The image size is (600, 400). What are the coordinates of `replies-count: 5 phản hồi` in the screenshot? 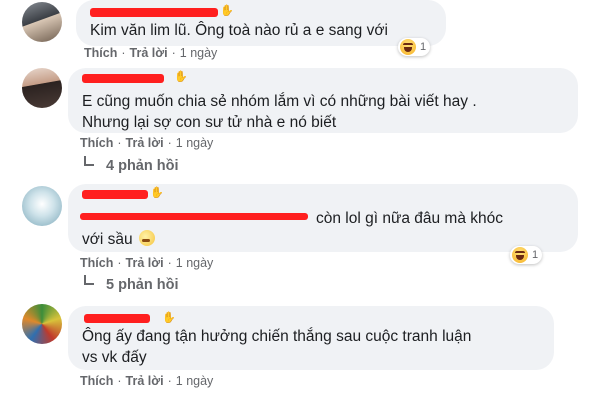 It's located at (142, 285).